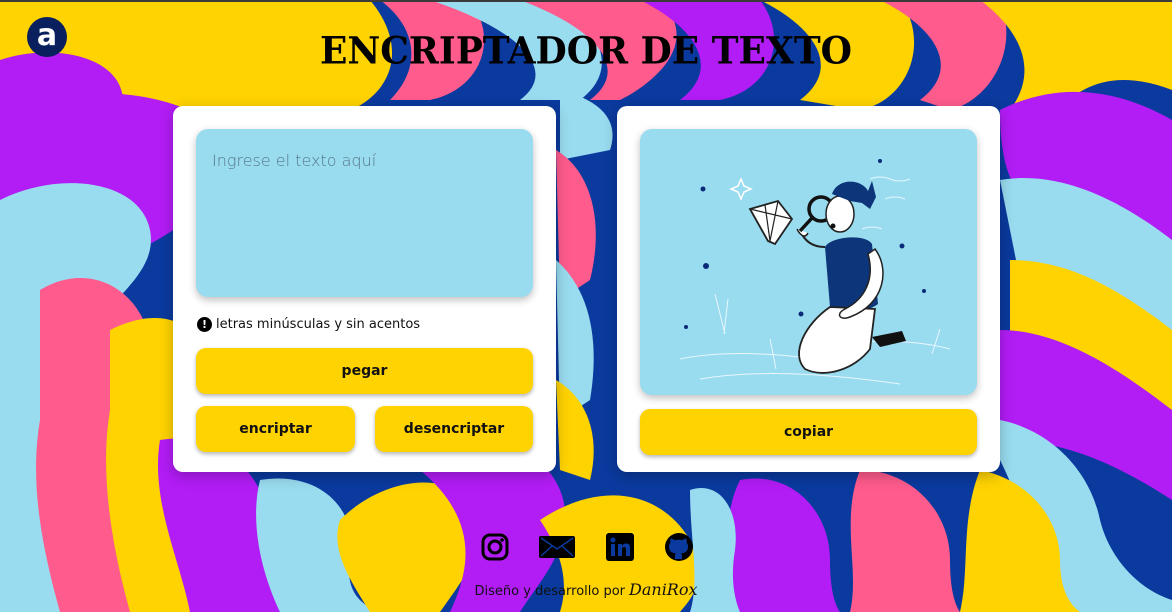 The image size is (1172, 612). I want to click on linkedin-icon, so click(620, 547).